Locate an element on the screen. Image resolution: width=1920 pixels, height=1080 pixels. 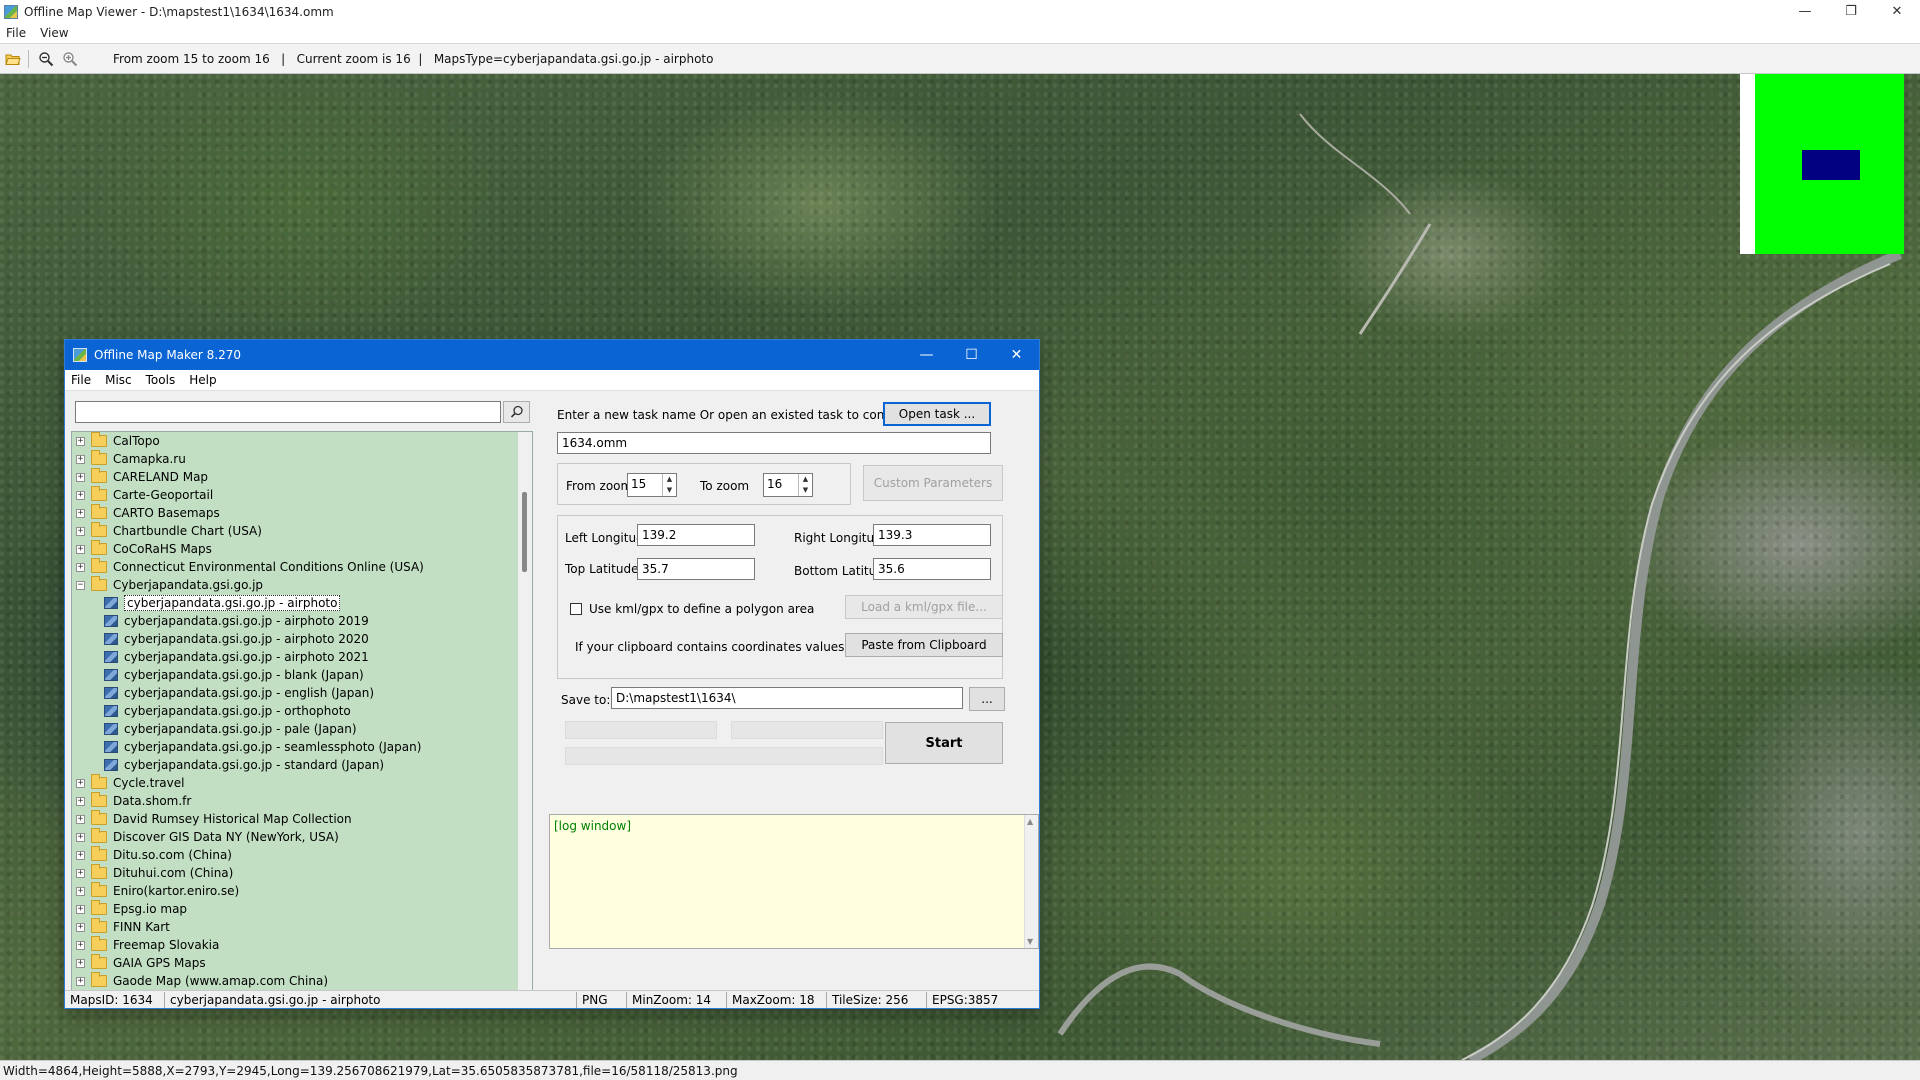
tree-map-item: cyberjapandata.gsi.go.jp - pale (Japan) is located at coordinates (296, 729).